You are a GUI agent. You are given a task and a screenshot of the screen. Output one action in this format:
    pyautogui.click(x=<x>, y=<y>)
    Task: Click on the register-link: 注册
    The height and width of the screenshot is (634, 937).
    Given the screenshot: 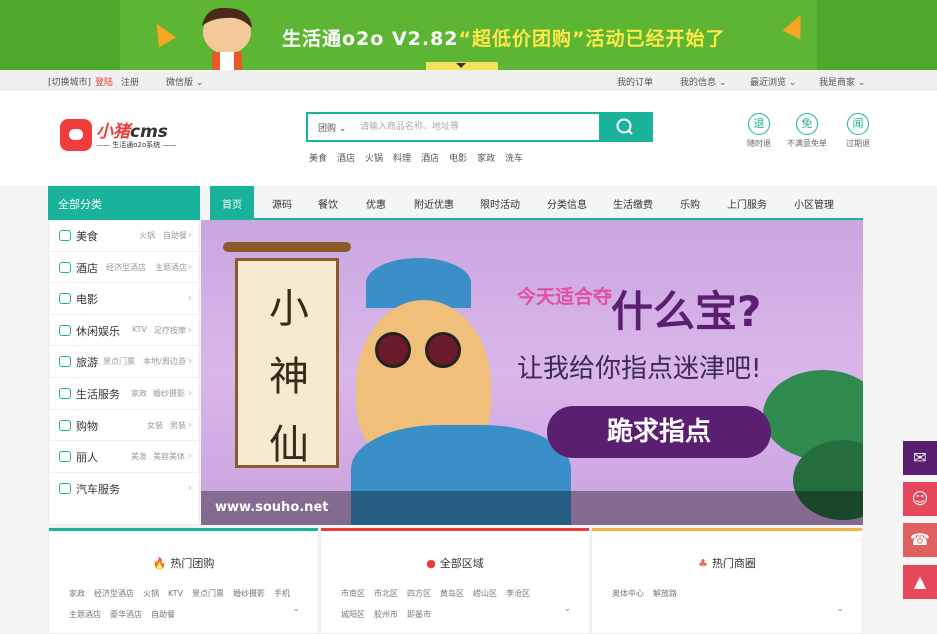 What is the action you would take?
    pyautogui.click(x=130, y=81)
    